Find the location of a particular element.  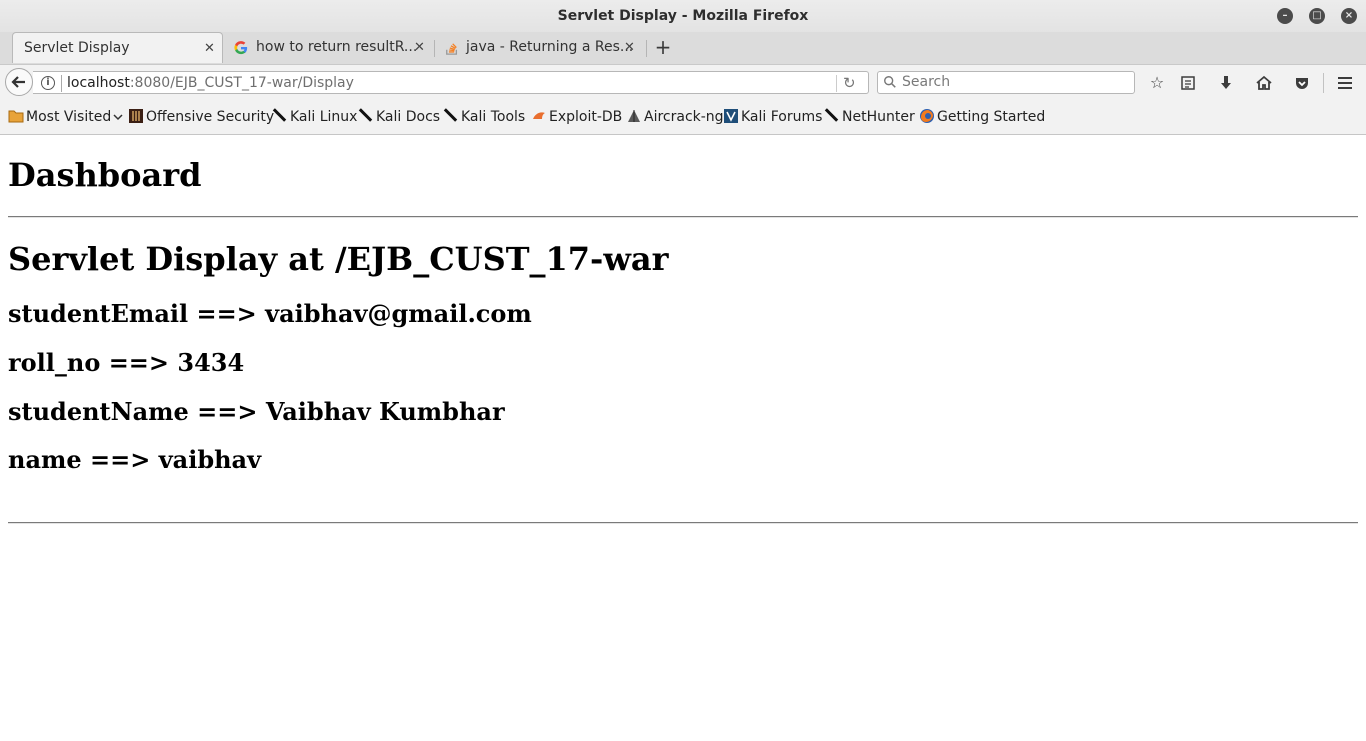

minimize-icon: – is located at coordinates (1285, 16).